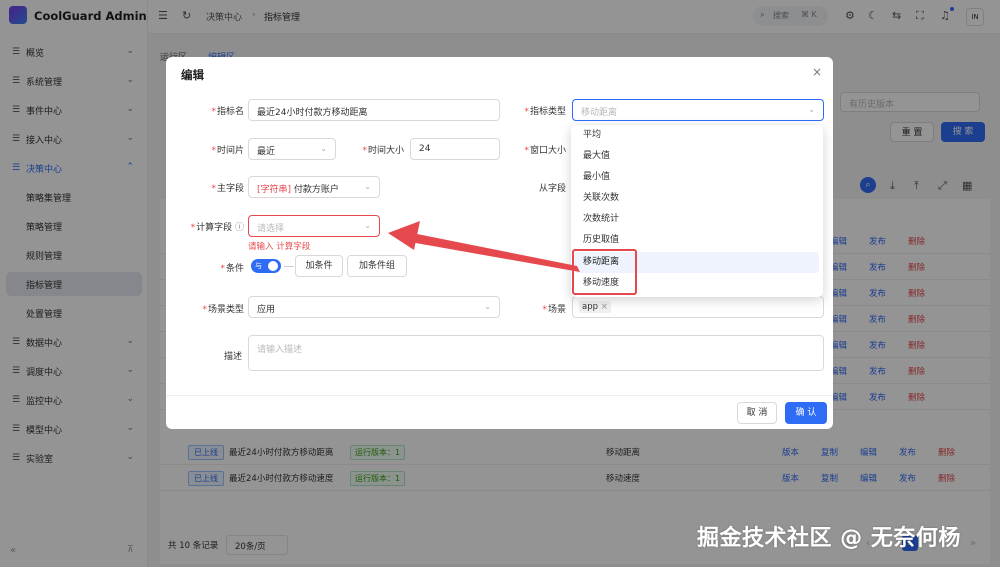 This screenshot has width=1000, height=567. What do you see at coordinates (829, 538) in the screenshot?
I see `watermark: 掘金技术社区 @ 无奈何杨` at bounding box center [829, 538].